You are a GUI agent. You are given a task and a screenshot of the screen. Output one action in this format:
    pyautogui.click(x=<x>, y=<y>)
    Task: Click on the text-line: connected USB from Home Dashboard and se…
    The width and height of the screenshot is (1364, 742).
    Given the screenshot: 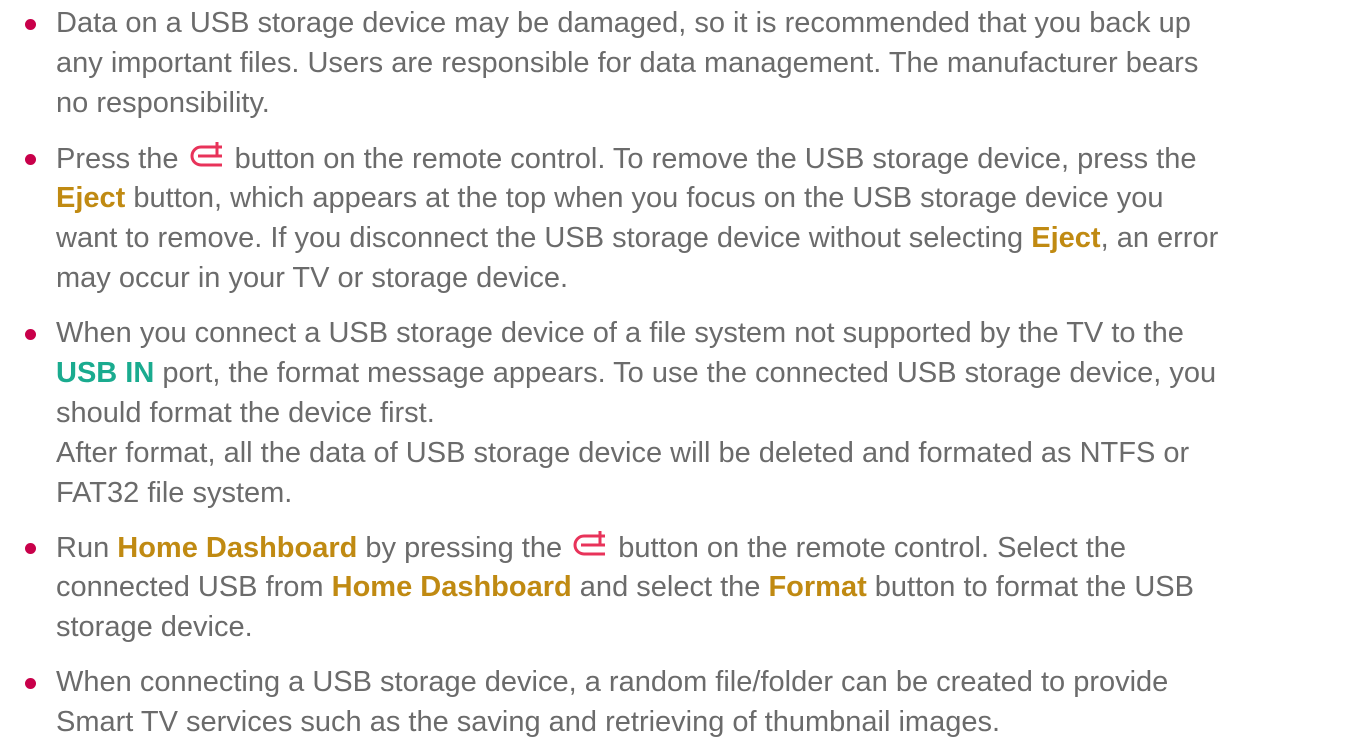 What is the action you would take?
    pyautogui.click(x=706, y=587)
    